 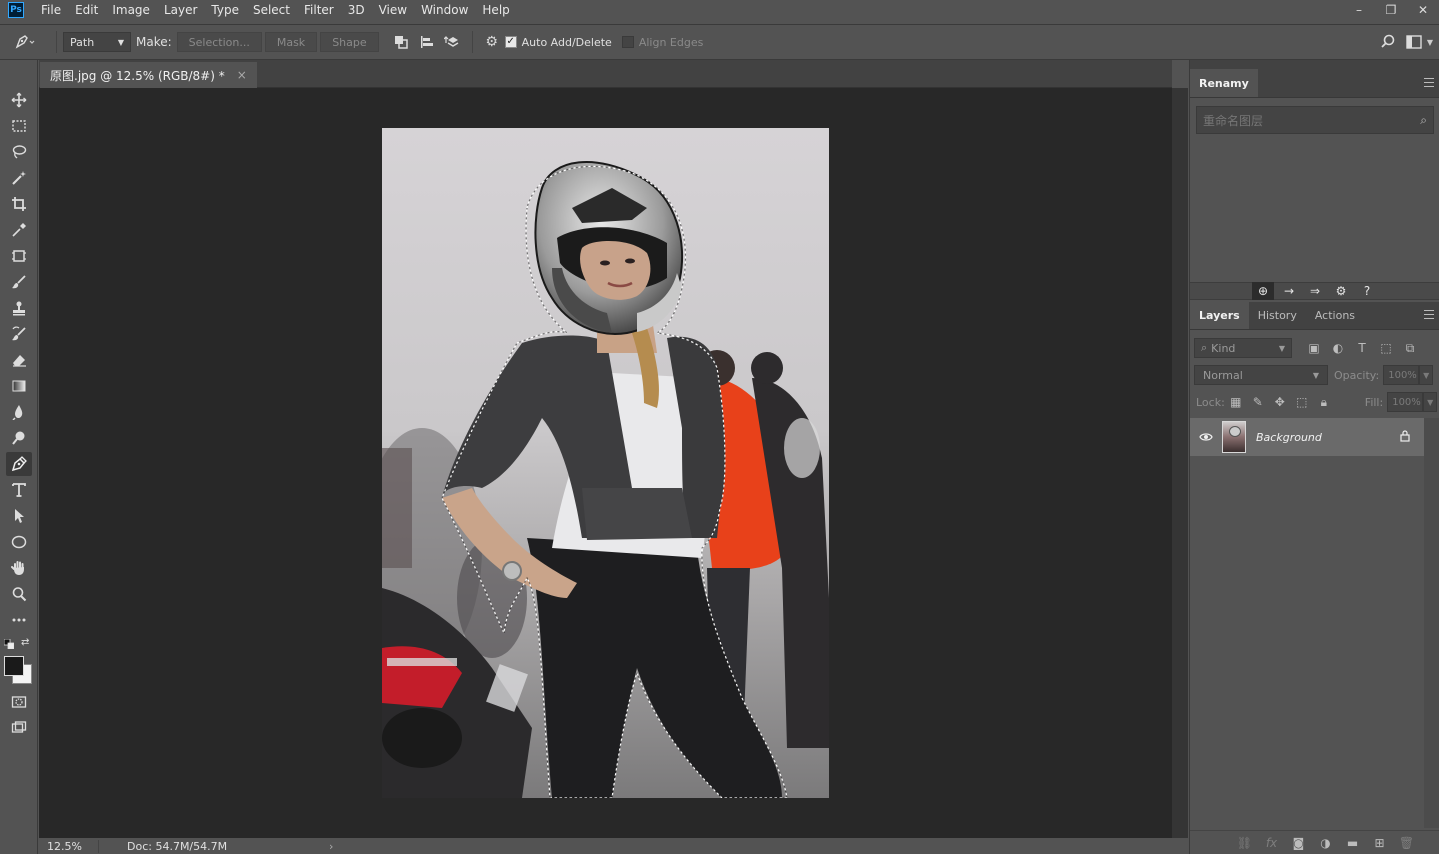 I want to click on dodge-tool-icon, so click(x=19, y=438).